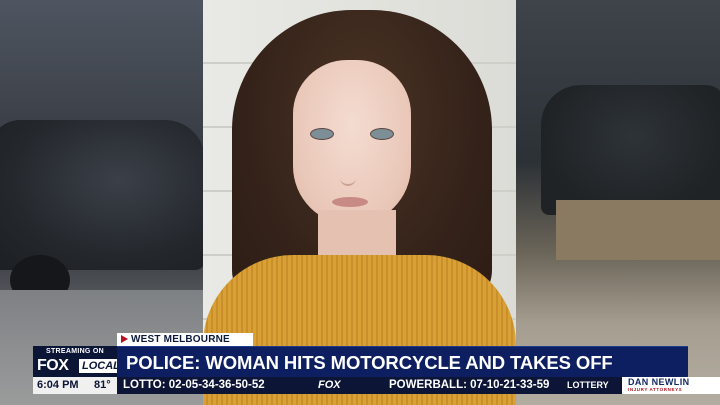 The height and width of the screenshot is (405, 720). What do you see at coordinates (194, 385) in the screenshot?
I see `lotto-result: LOTTO: 02-05-34-36-50-52` at bounding box center [194, 385].